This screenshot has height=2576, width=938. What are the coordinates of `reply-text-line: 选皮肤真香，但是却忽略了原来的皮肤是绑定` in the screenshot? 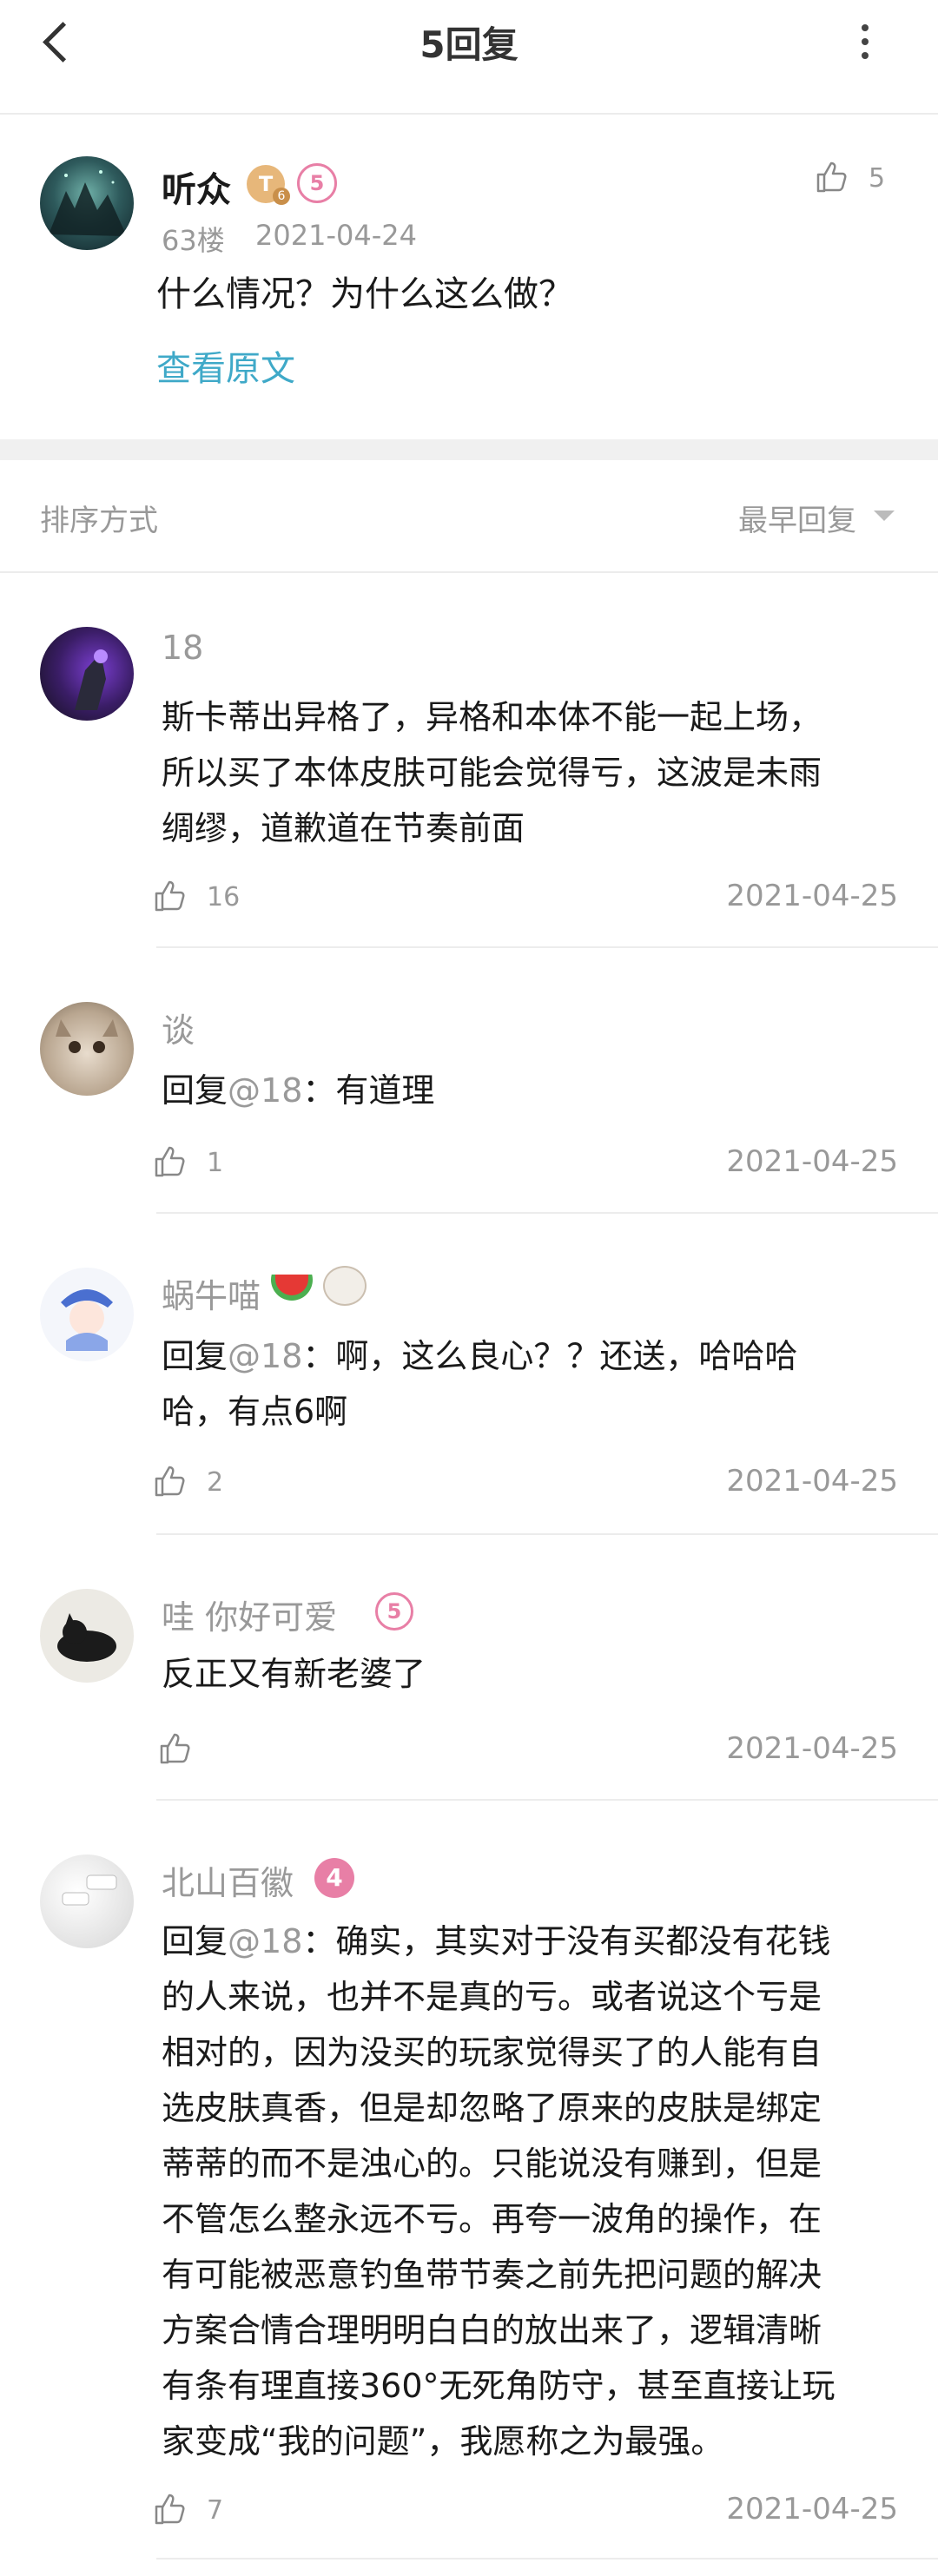 It's located at (492, 2108).